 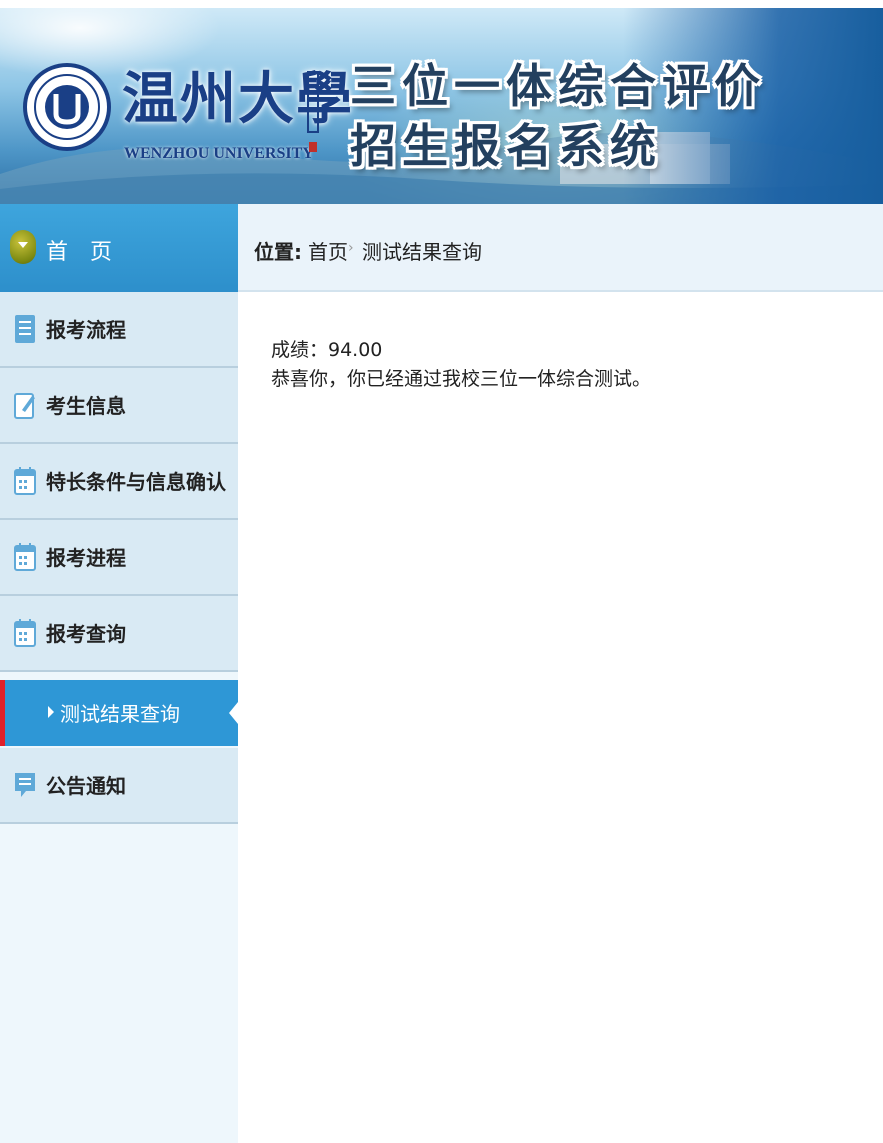 What do you see at coordinates (86, 634) in the screenshot?
I see `sidebar-item-label: 报考查询` at bounding box center [86, 634].